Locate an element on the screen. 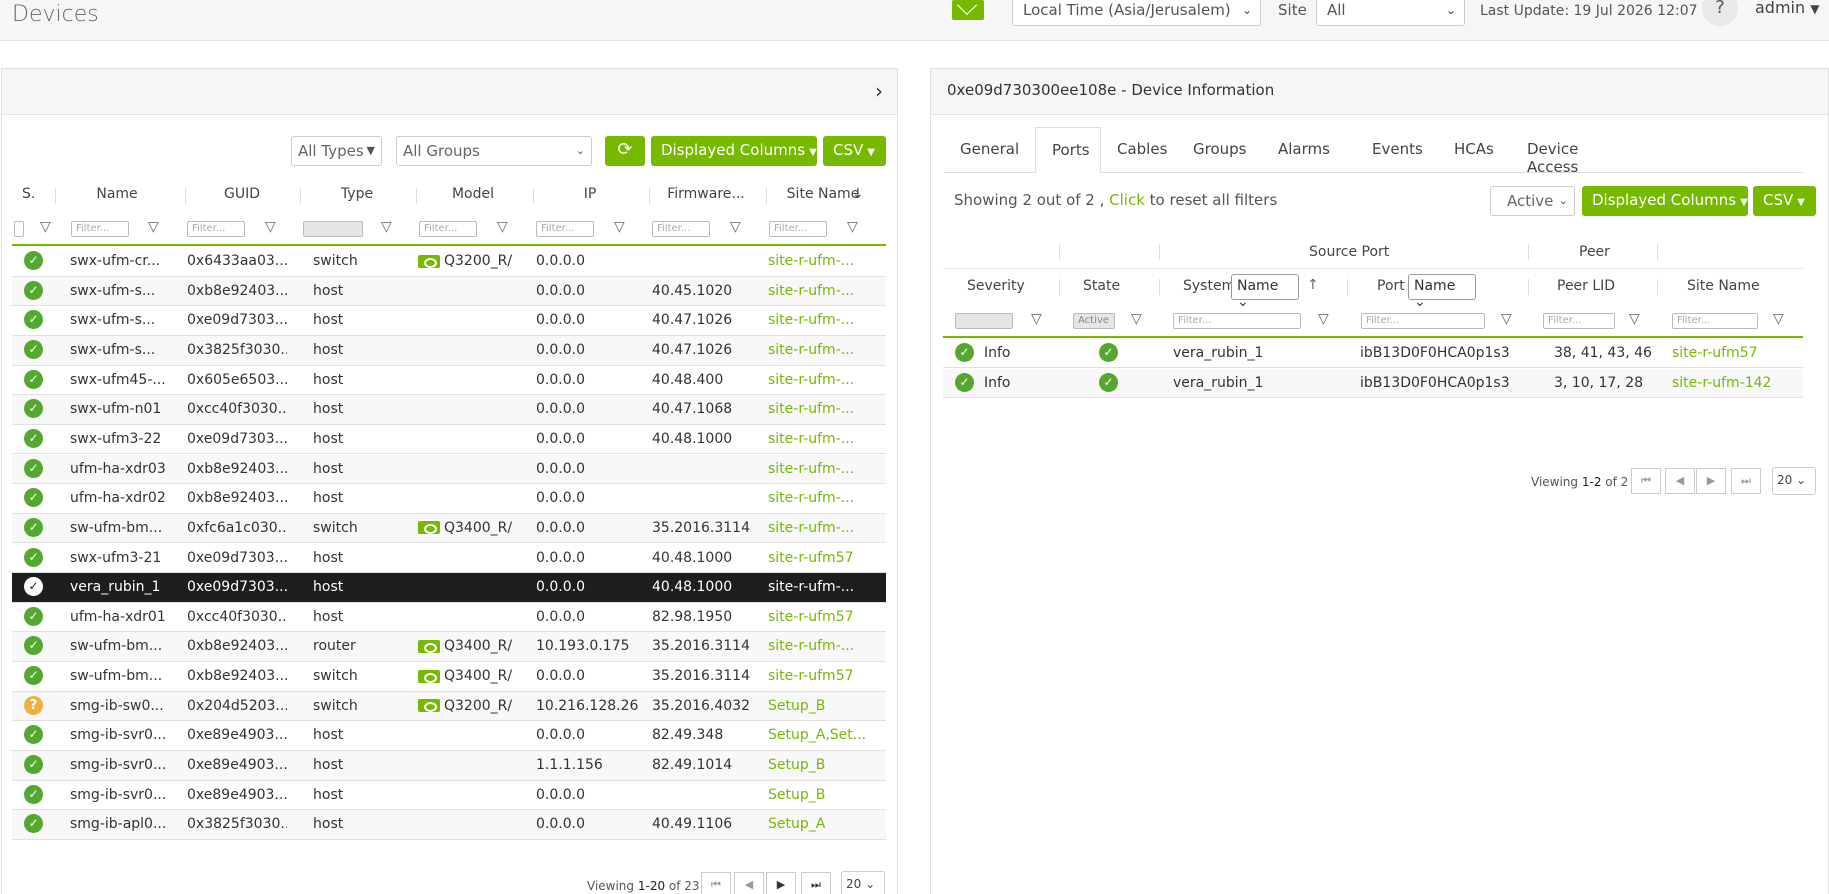 The image size is (1829, 894). device-site: Setup_A is located at coordinates (818, 824).